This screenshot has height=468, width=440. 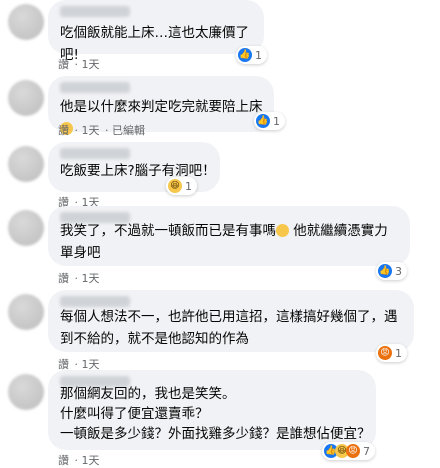 What do you see at coordinates (156, 31) in the screenshot?
I see `comment-bubble: 吃個飯就能上床…這也太廉價了吧!` at bounding box center [156, 31].